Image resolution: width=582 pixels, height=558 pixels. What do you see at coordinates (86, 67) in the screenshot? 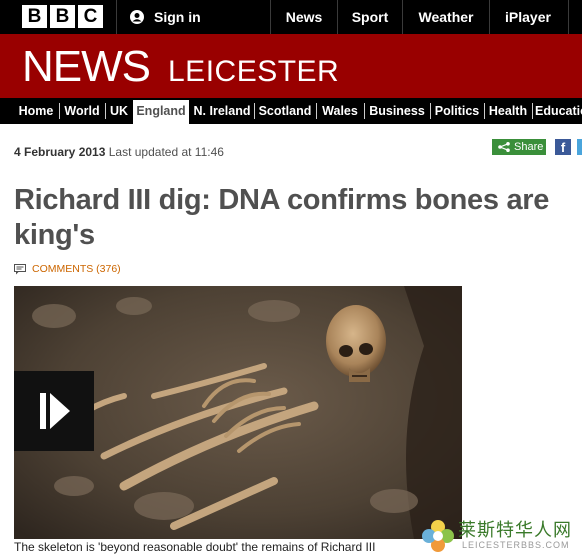
I see `news-brand: NEWS` at bounding box center [86, 67].